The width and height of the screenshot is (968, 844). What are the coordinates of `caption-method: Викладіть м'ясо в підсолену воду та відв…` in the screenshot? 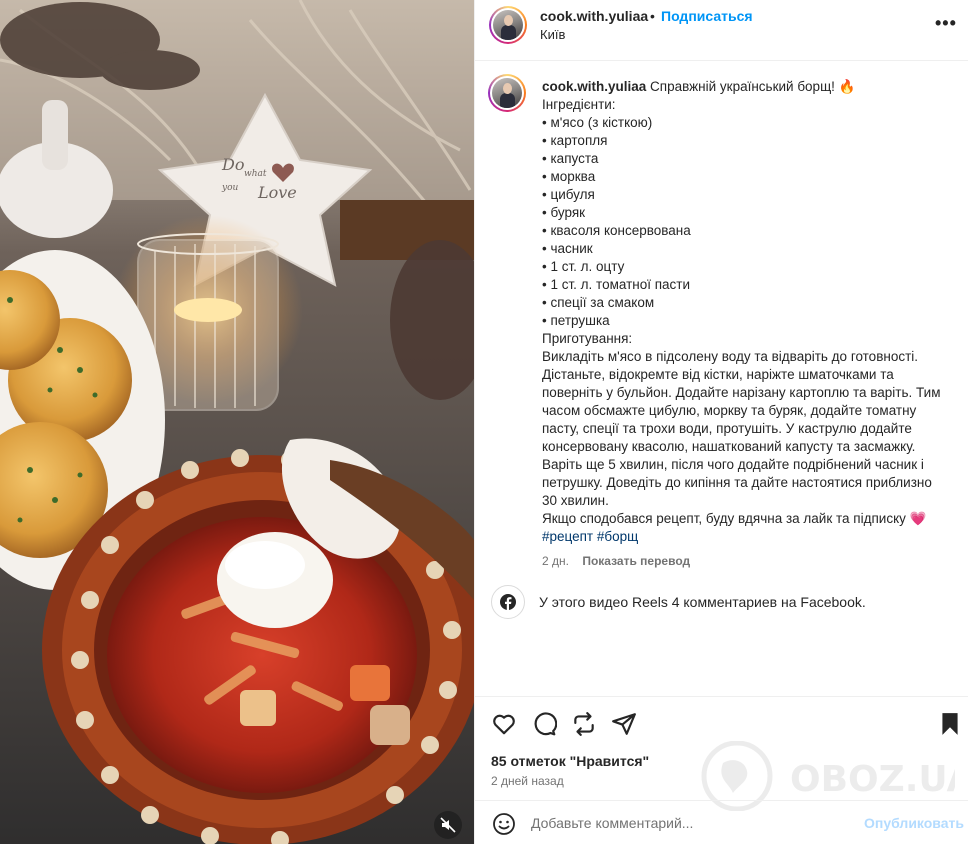 It's located at (741, 428).